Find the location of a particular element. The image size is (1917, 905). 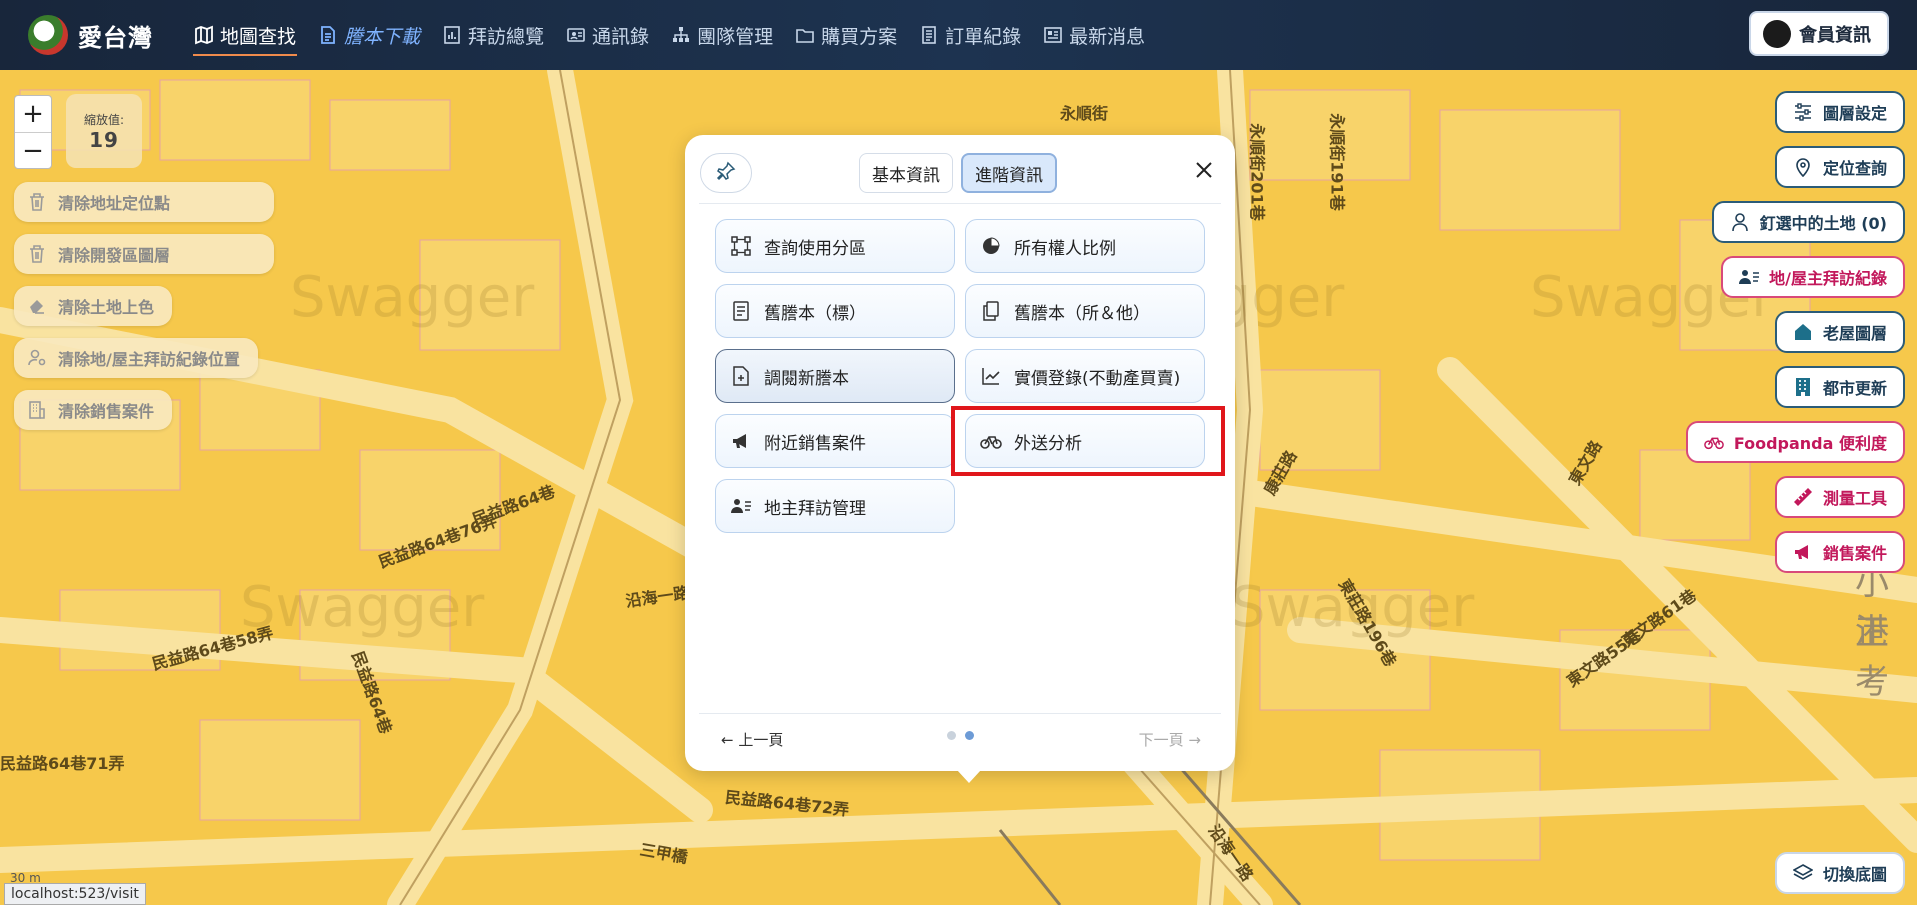

actual-price-registration-button: 實價登錄(不動產買賣) is located at coordinates (1085, 376).